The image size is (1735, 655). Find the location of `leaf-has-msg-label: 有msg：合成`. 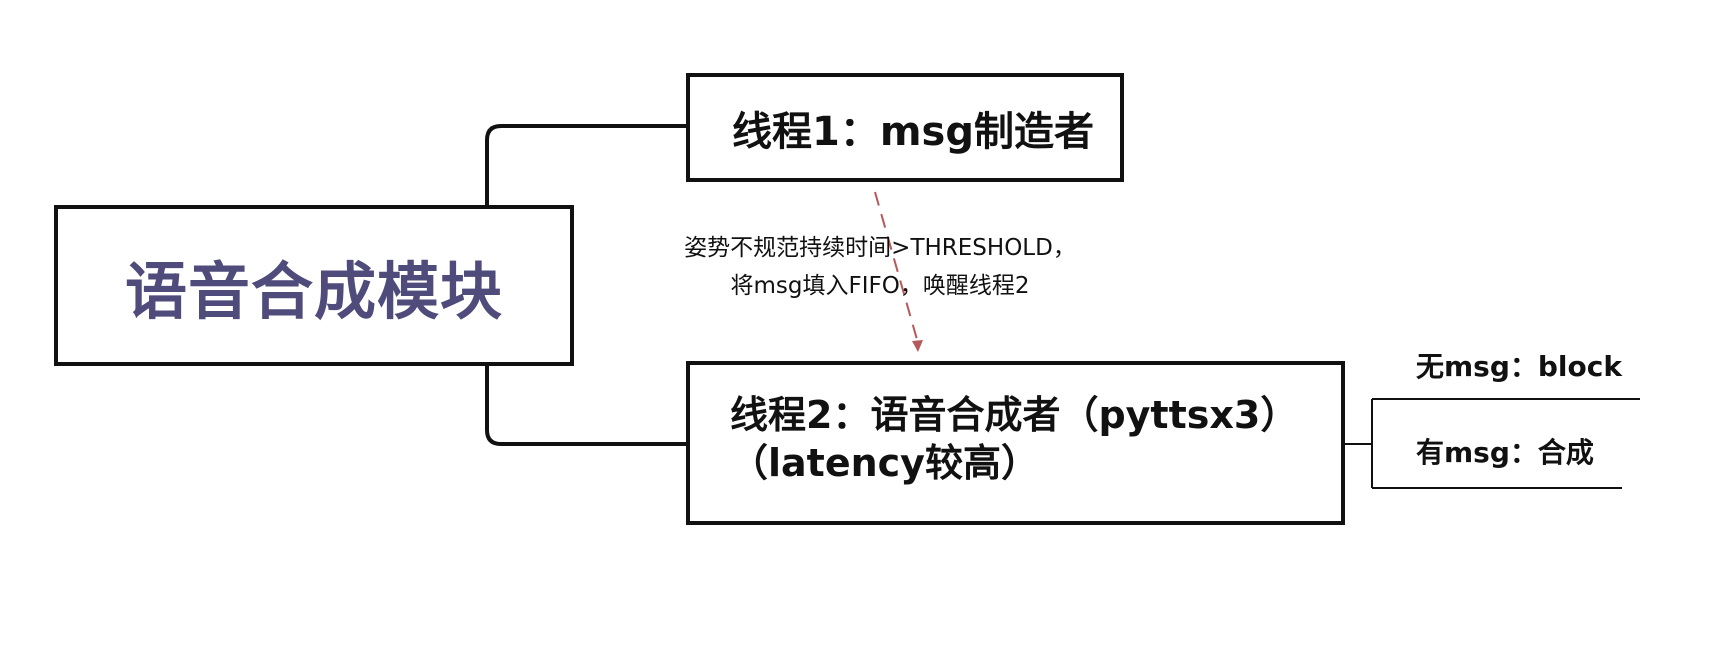

leaf-has-msg-label: 有msg：合成 is located at coordinates (1505, 451).